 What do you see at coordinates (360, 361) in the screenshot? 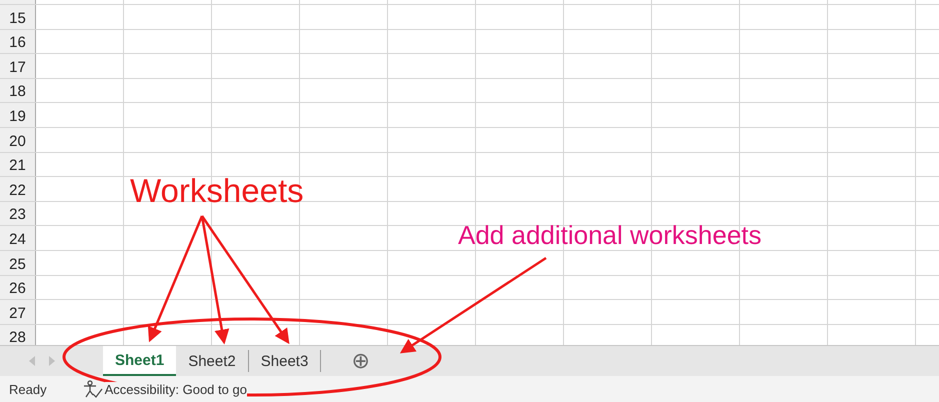
I see `add-sheet-button: ⊕` at bounding box center [360, 361].